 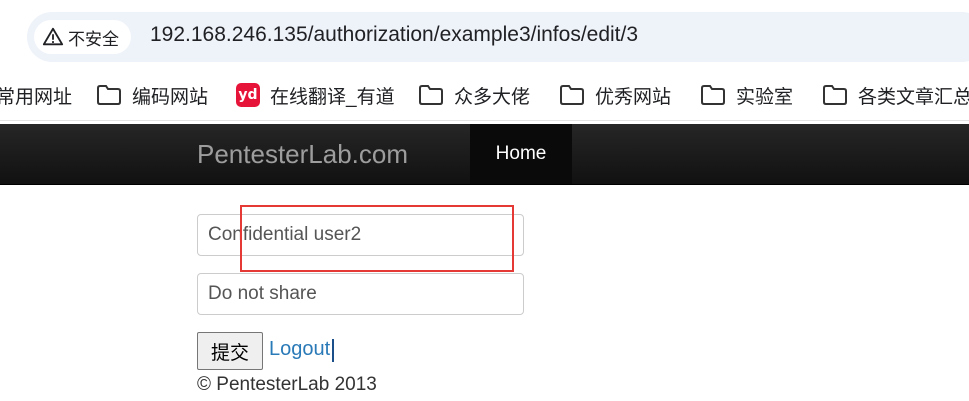 I want to click on bookmark-good-sites: 优秀网站, so click(x=615, y=95).